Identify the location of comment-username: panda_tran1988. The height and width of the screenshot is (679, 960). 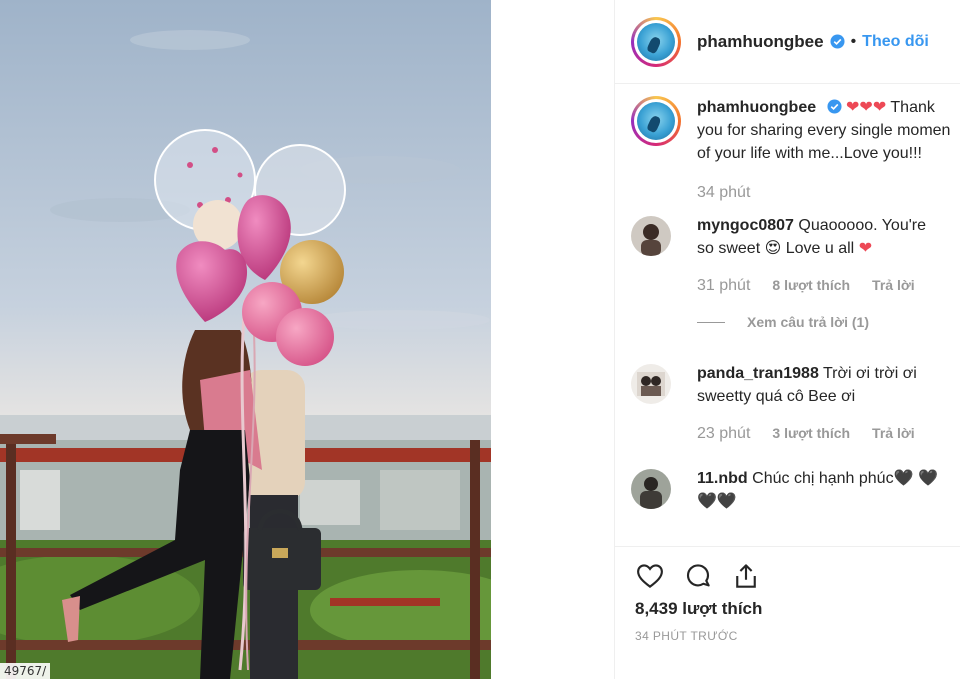
(758, 373).